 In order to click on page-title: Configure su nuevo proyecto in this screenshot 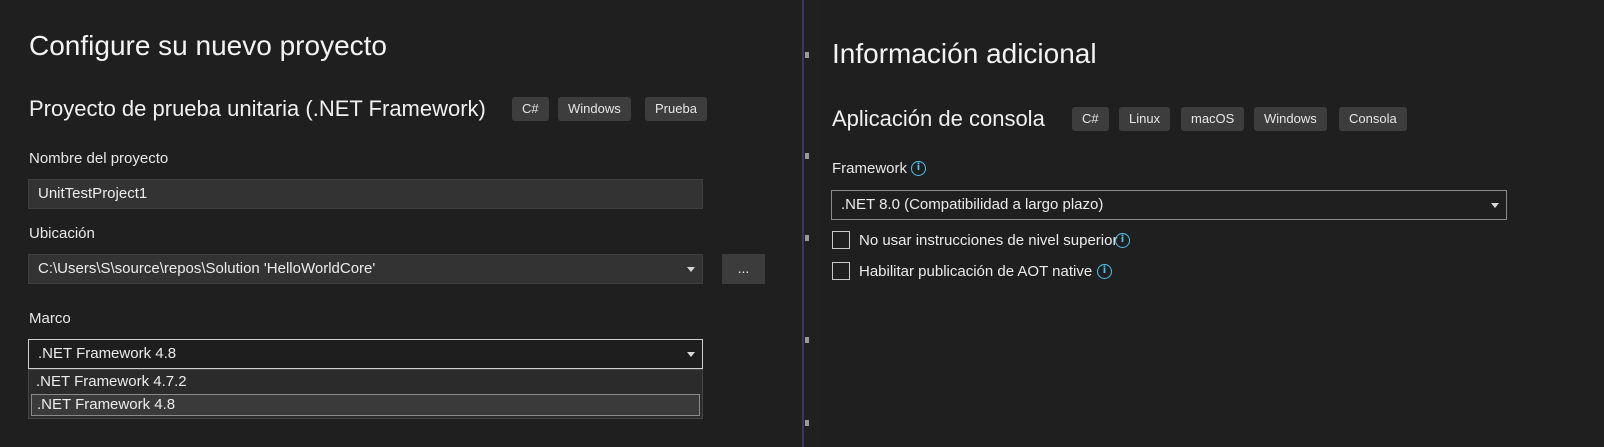, I will do `click(208, 45)`.